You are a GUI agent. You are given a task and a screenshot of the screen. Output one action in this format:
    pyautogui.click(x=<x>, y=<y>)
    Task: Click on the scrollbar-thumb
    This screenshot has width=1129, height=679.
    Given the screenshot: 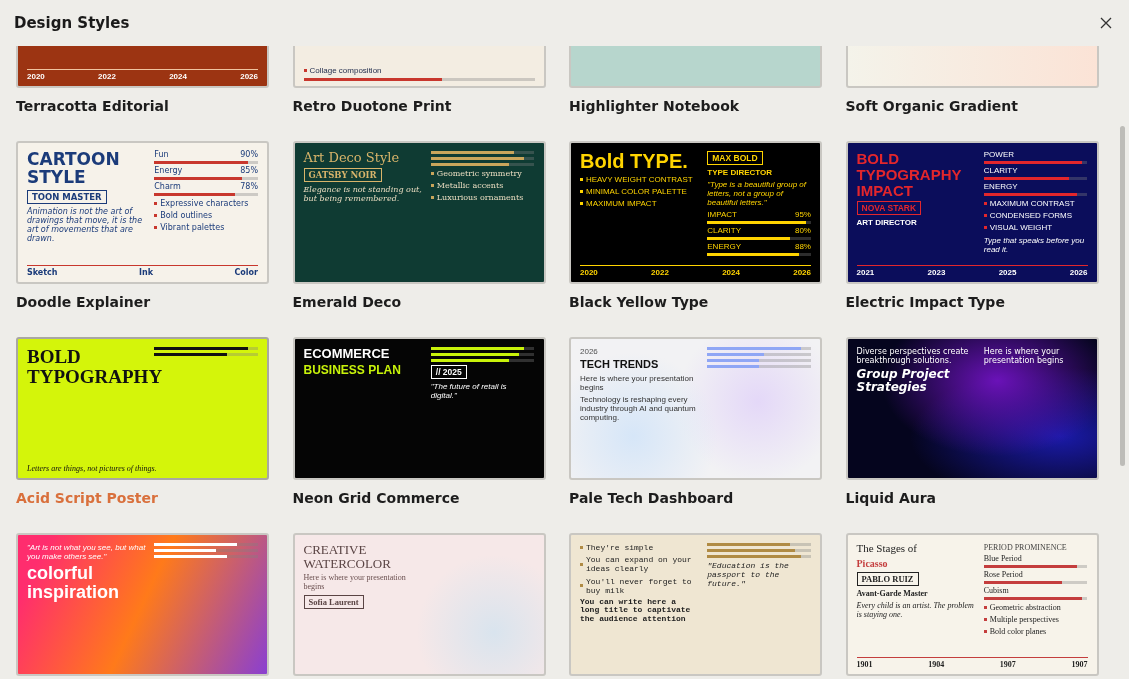 What is the action you would take?
    pyautogui.click(x=1122, y=296)
    